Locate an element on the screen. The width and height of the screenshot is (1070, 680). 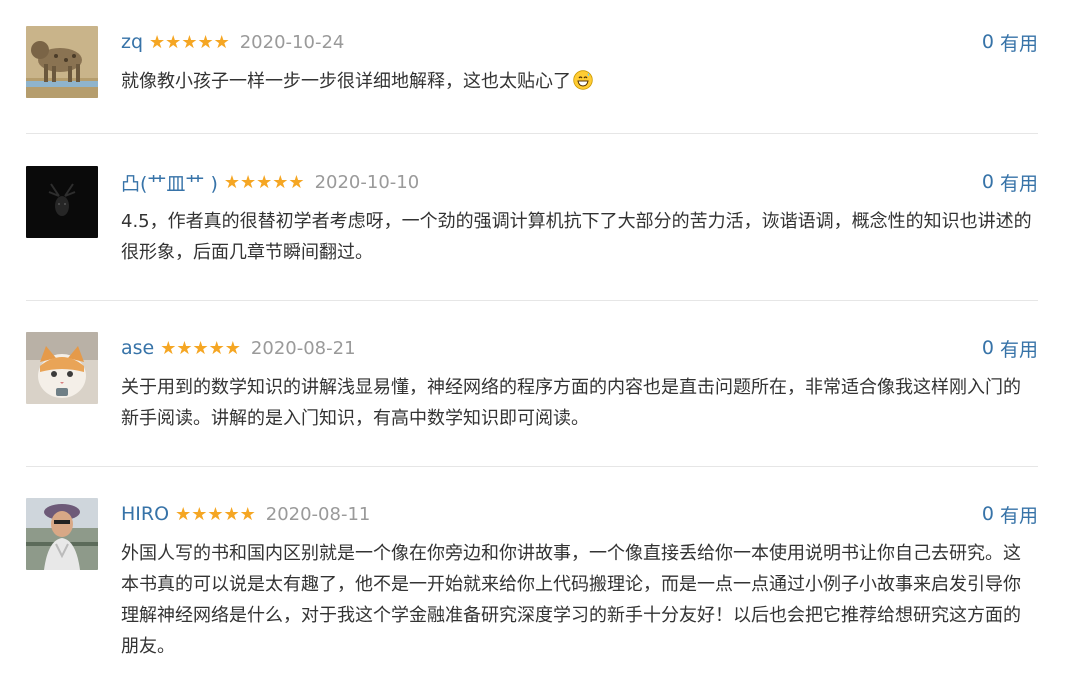
username-link: zq is located at coordinates (132, 42).